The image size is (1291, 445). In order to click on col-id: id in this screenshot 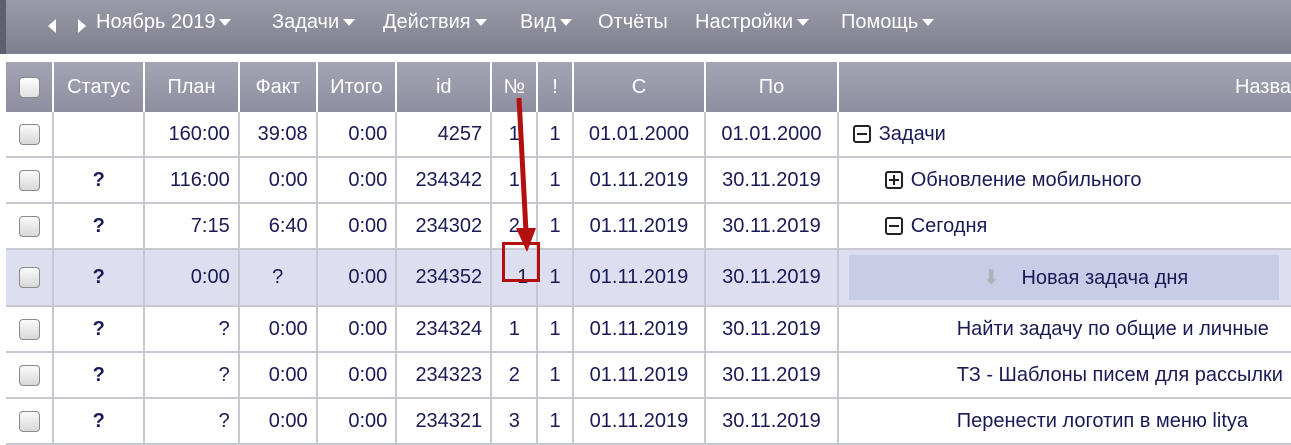, I will do `click(444, 87)`.